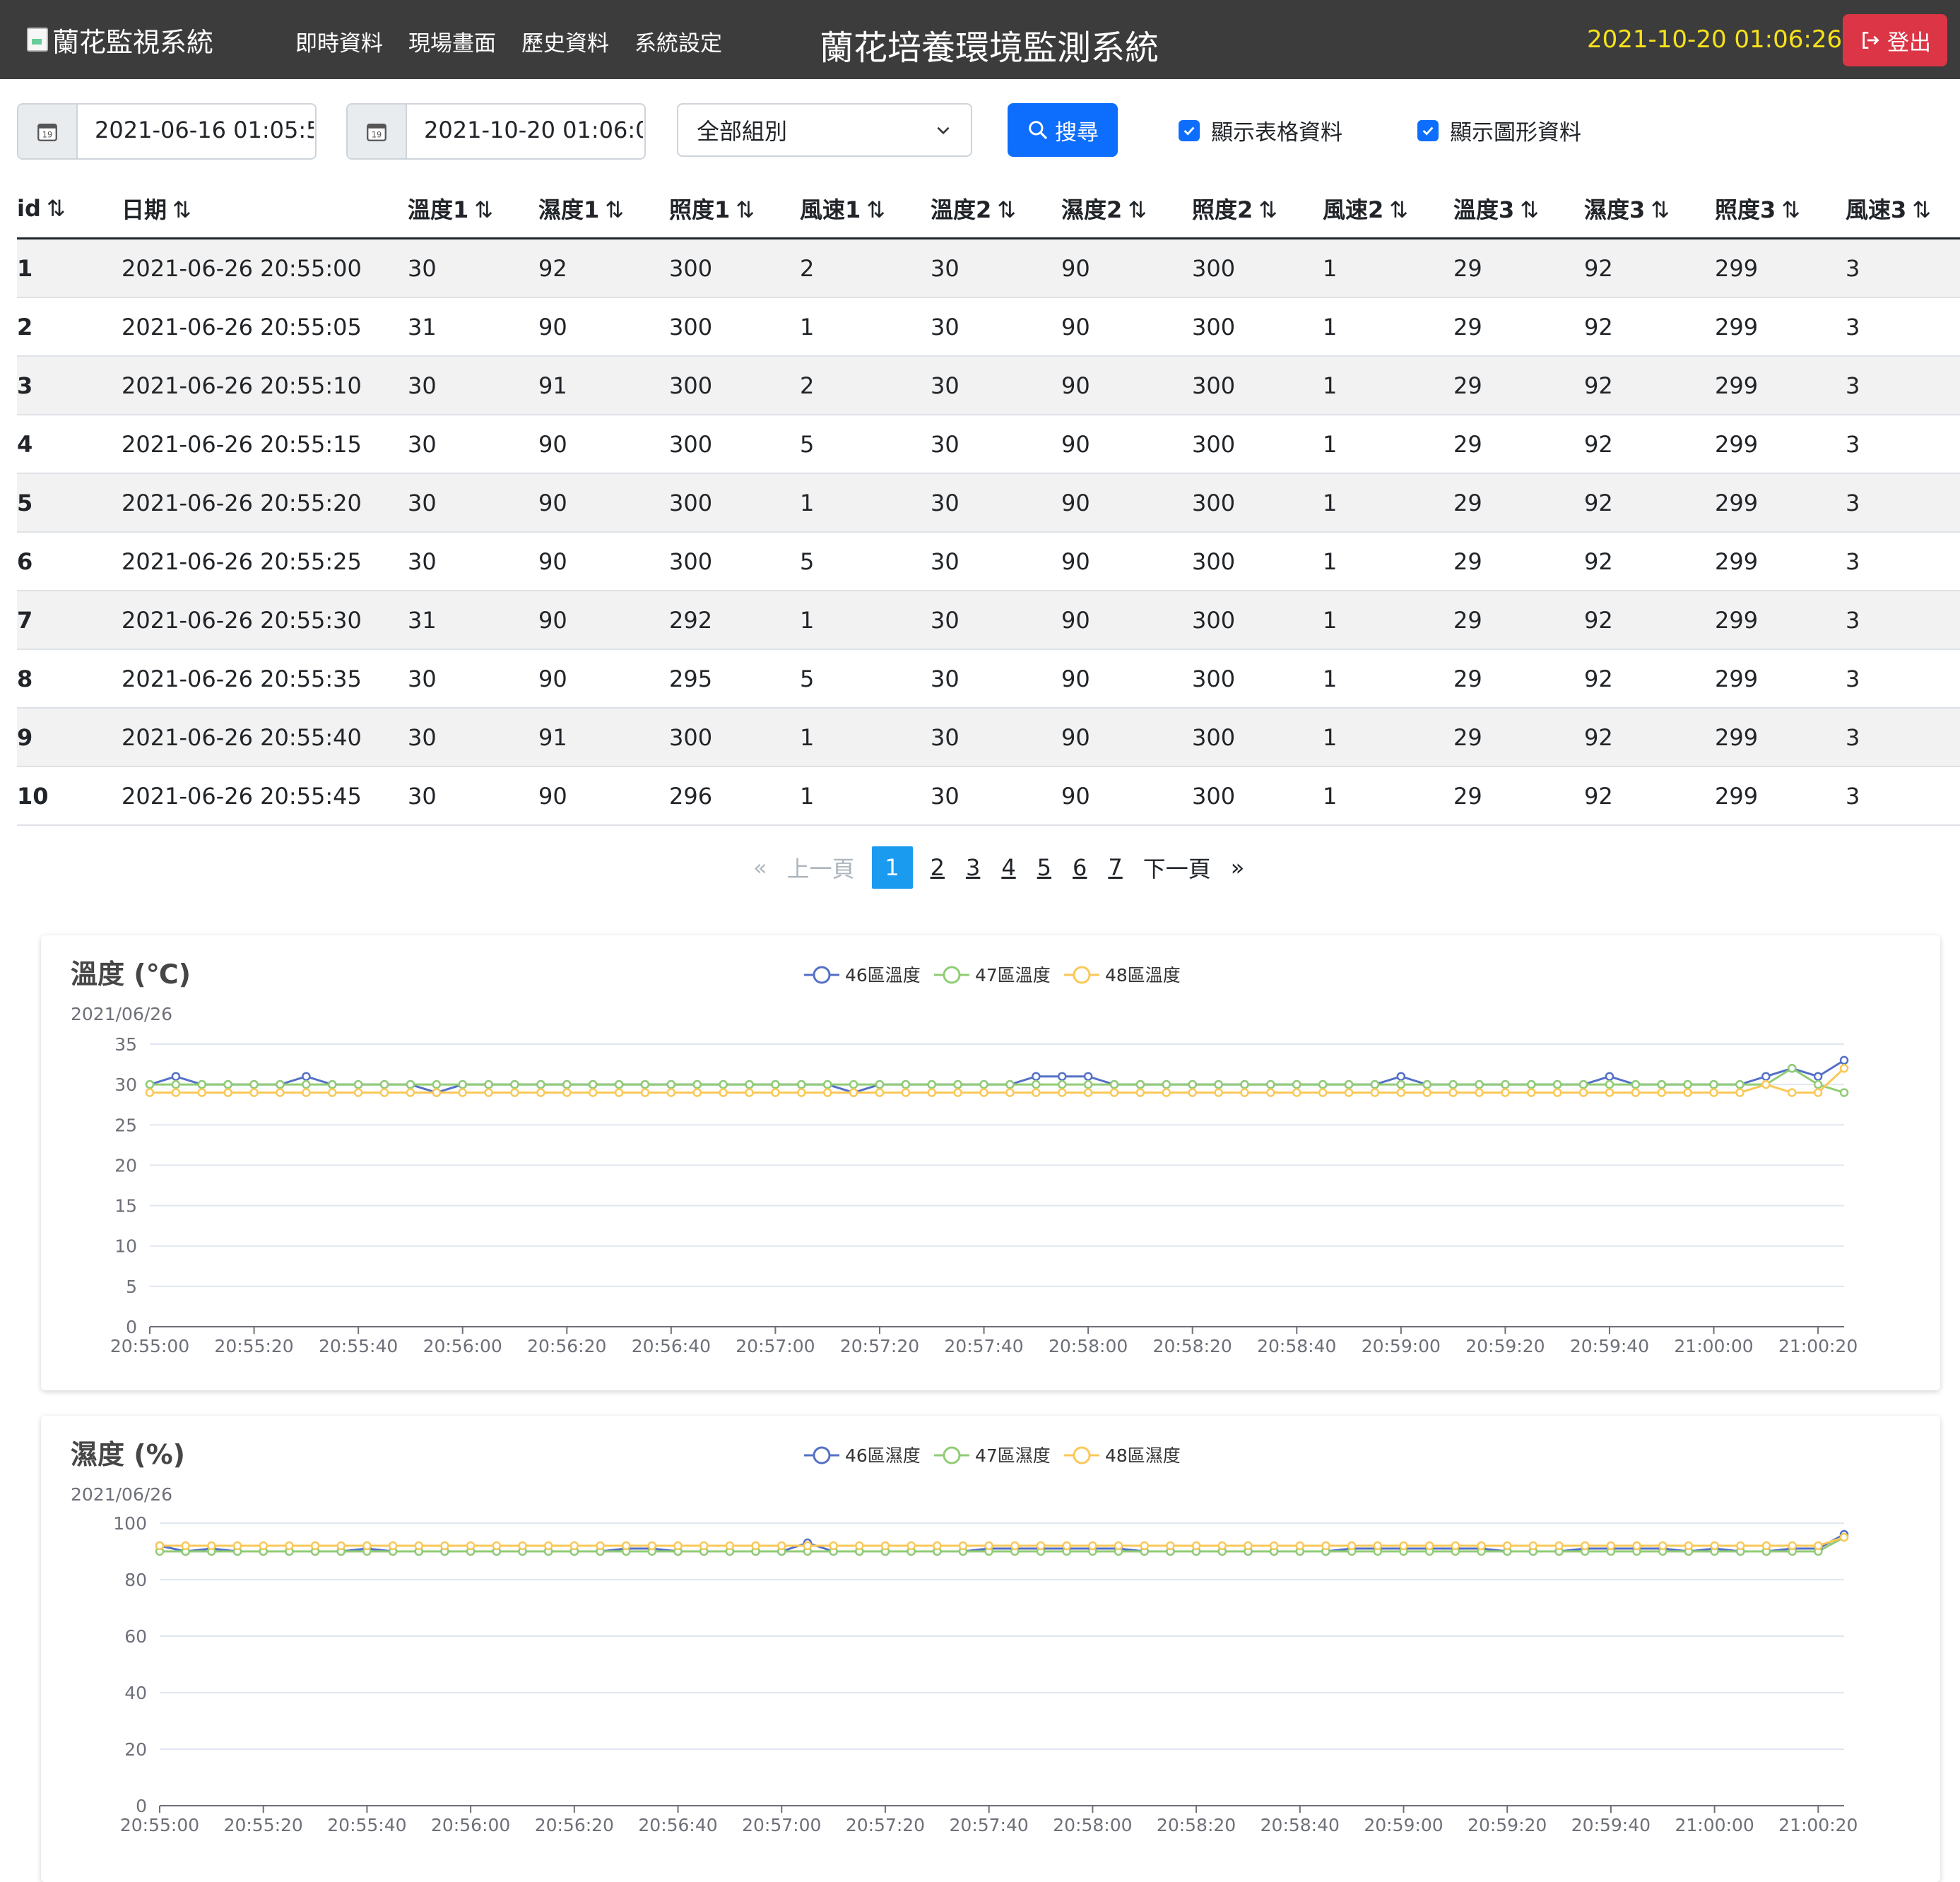 The height and width of the screenshot is (1882, 1960). What do you see at coordinates (1257, 209) in the screenshot?
I see `column-header: 照度2 ⇅` at bounding box center [1257, 209].